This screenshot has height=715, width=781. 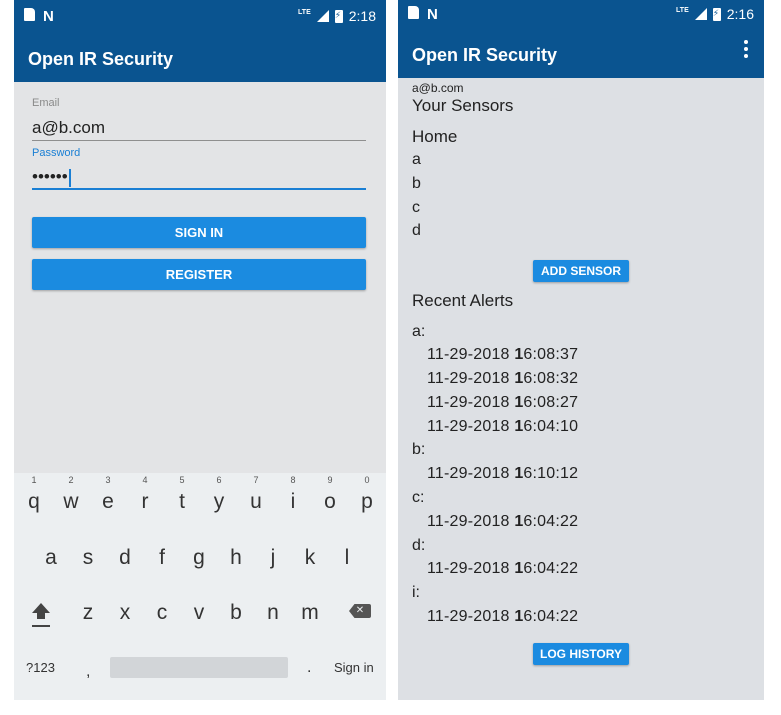 I want to click on add-sensor-button: ADD SENSOR, so click(x=581, y=271).